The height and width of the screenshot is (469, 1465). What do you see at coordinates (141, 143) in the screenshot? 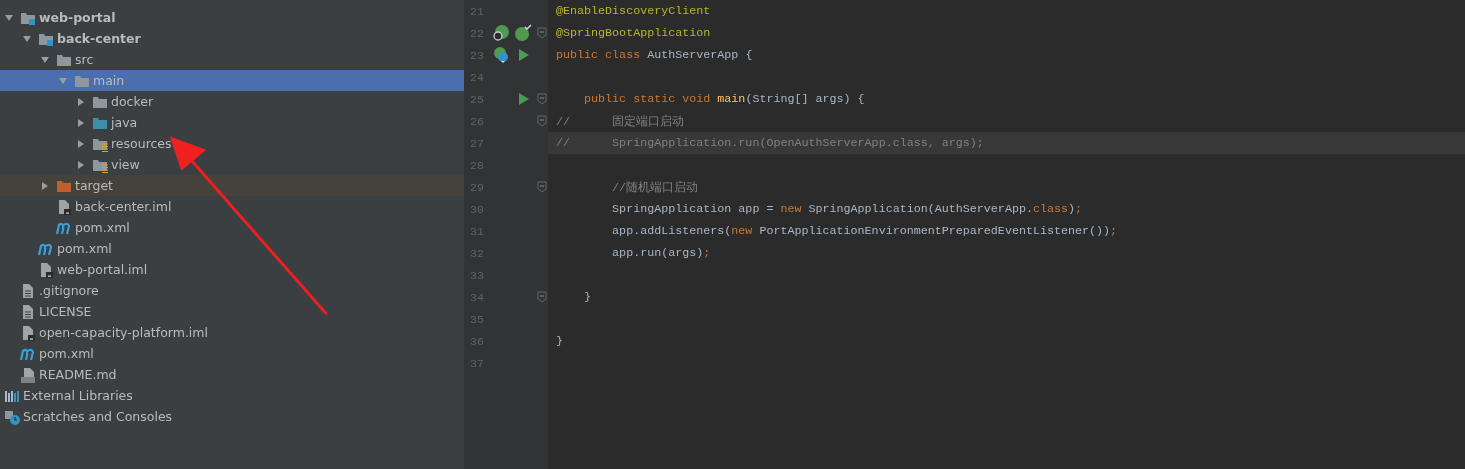
I see `tree-item: resources` at bounding box center [141, 143].